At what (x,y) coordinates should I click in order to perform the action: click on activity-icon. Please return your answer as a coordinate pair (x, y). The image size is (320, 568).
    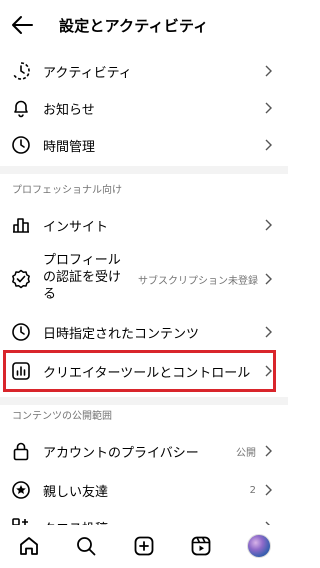
    Looking at the image, I should click on (21, 71).